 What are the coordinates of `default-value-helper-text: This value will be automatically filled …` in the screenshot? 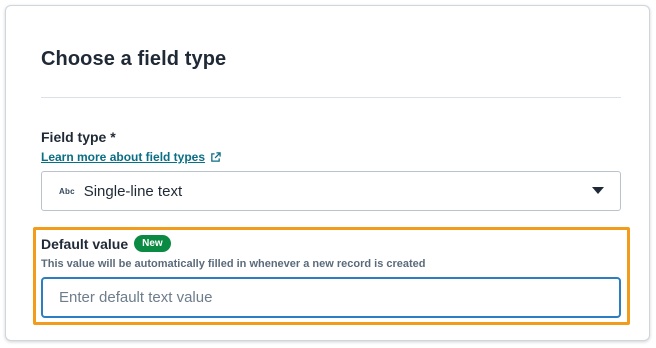 It's located at (233, 264).